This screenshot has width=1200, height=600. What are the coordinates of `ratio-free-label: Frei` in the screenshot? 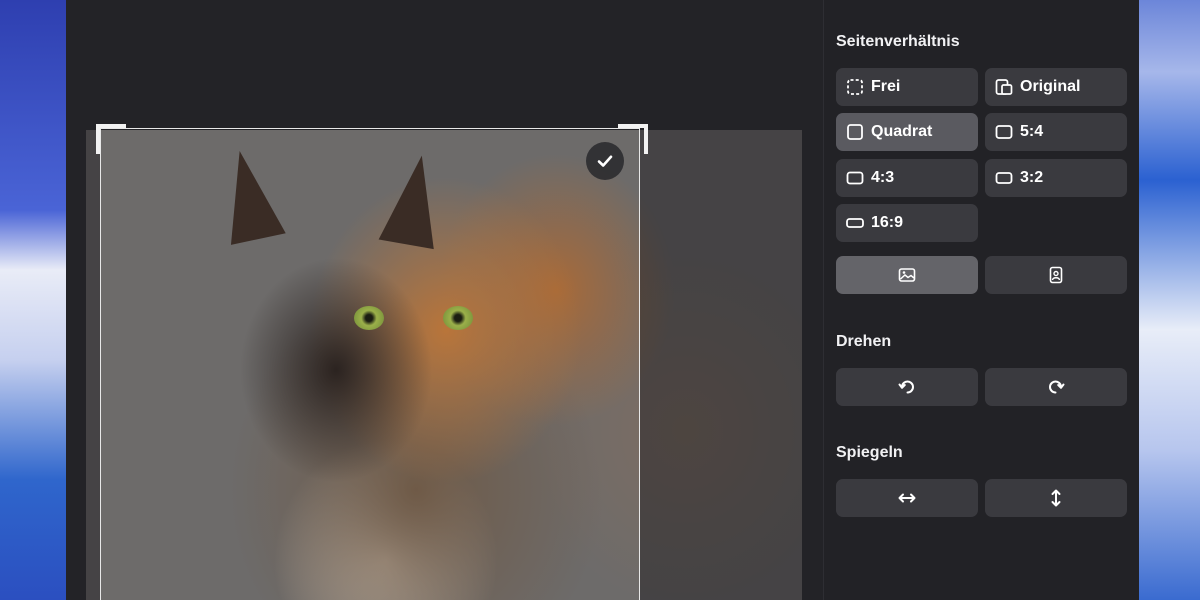 It's located at (886, 86).